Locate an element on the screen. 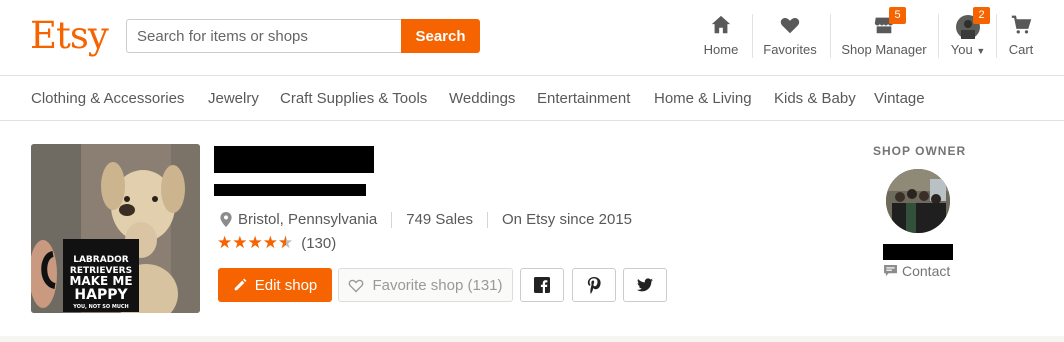 The image size is (1064, 342). shop-since: On Etsy since 2015 is located at coordinates (567, 219).